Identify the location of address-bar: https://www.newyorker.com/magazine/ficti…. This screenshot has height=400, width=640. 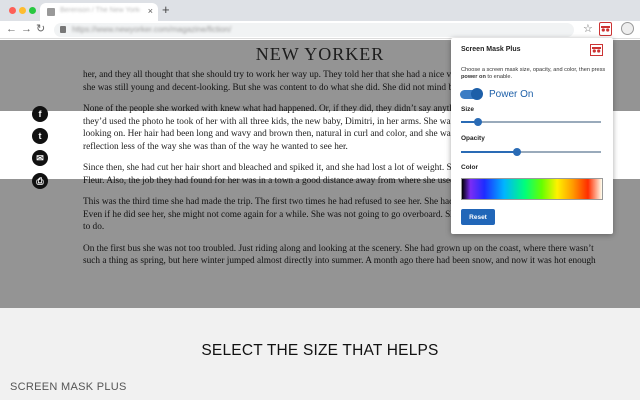
(314, 30).